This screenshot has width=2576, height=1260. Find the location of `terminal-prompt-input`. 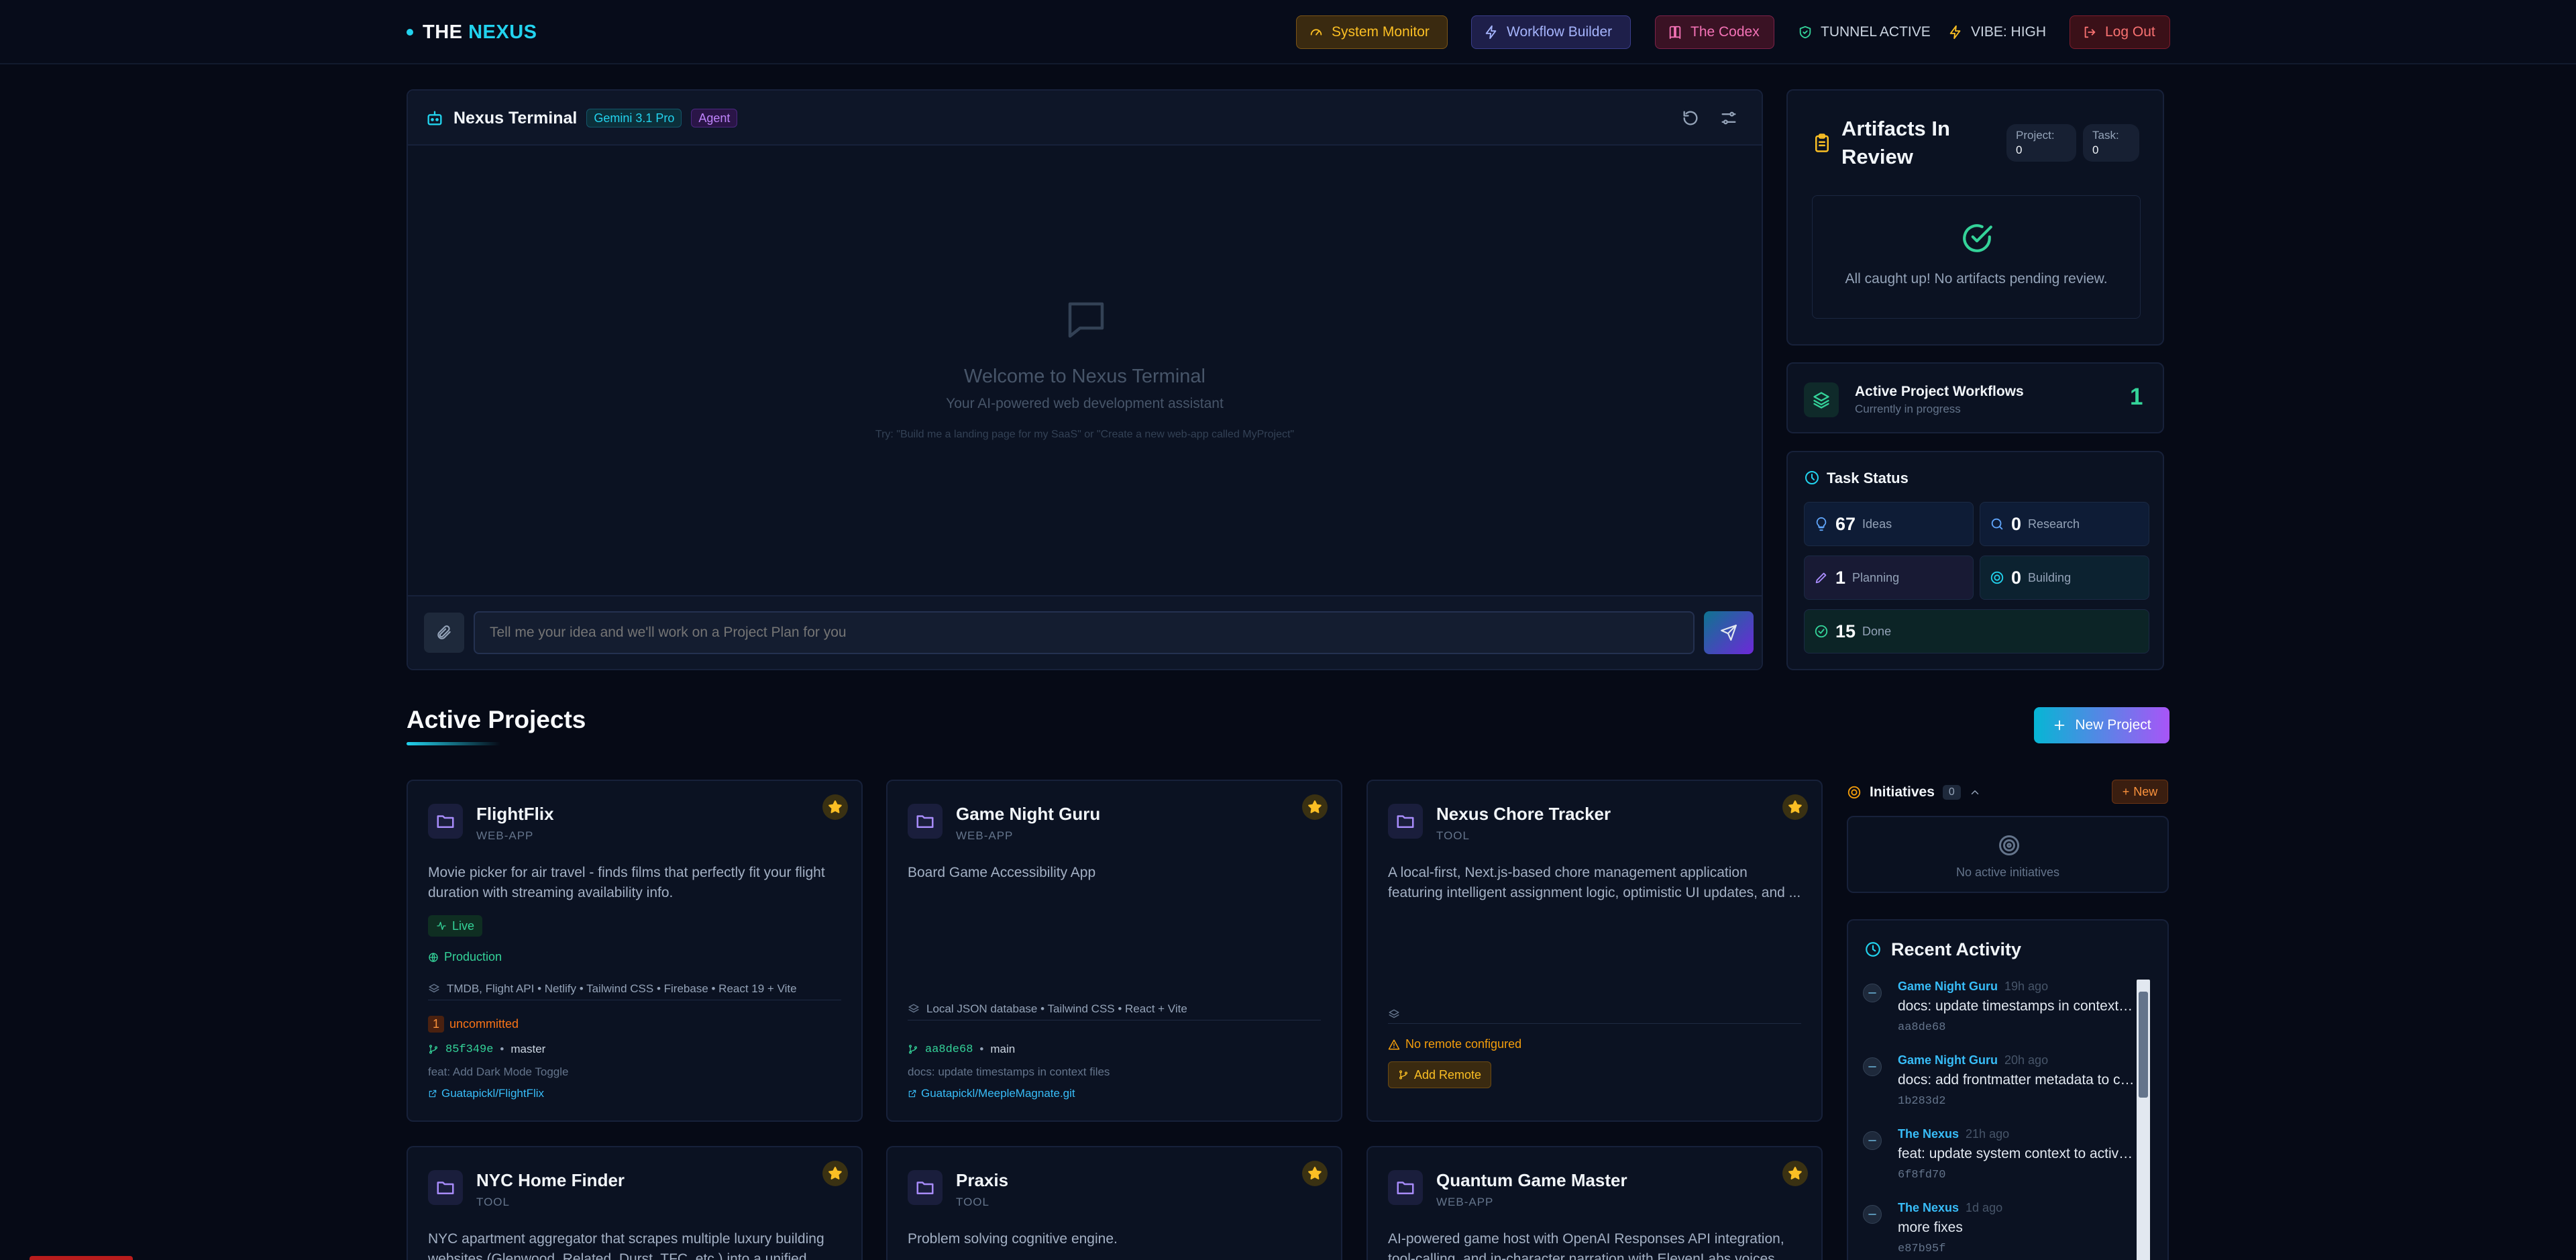

terminal-prompt-input is located at coordinates (1084, 632).